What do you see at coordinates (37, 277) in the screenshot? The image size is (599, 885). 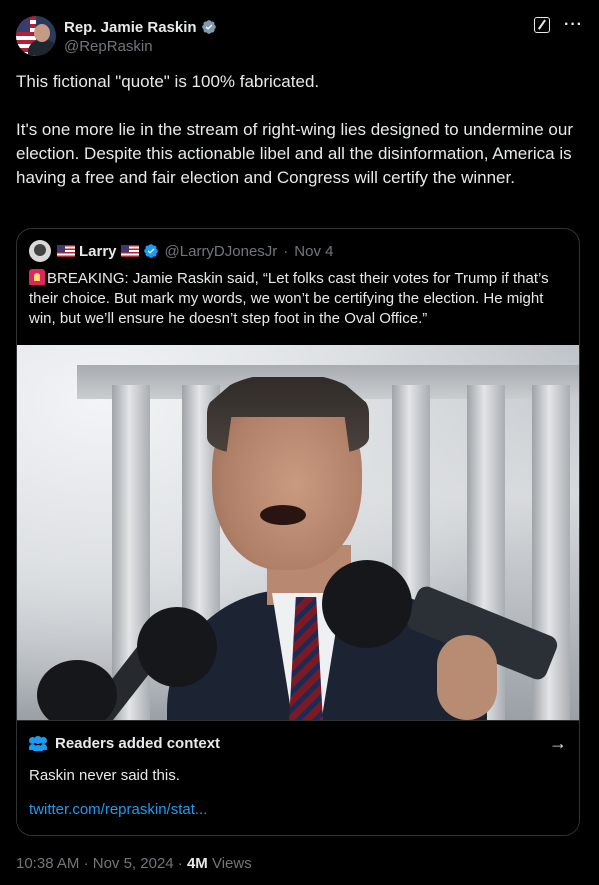 I see `siren-icon` at bounding box center [37, 277].